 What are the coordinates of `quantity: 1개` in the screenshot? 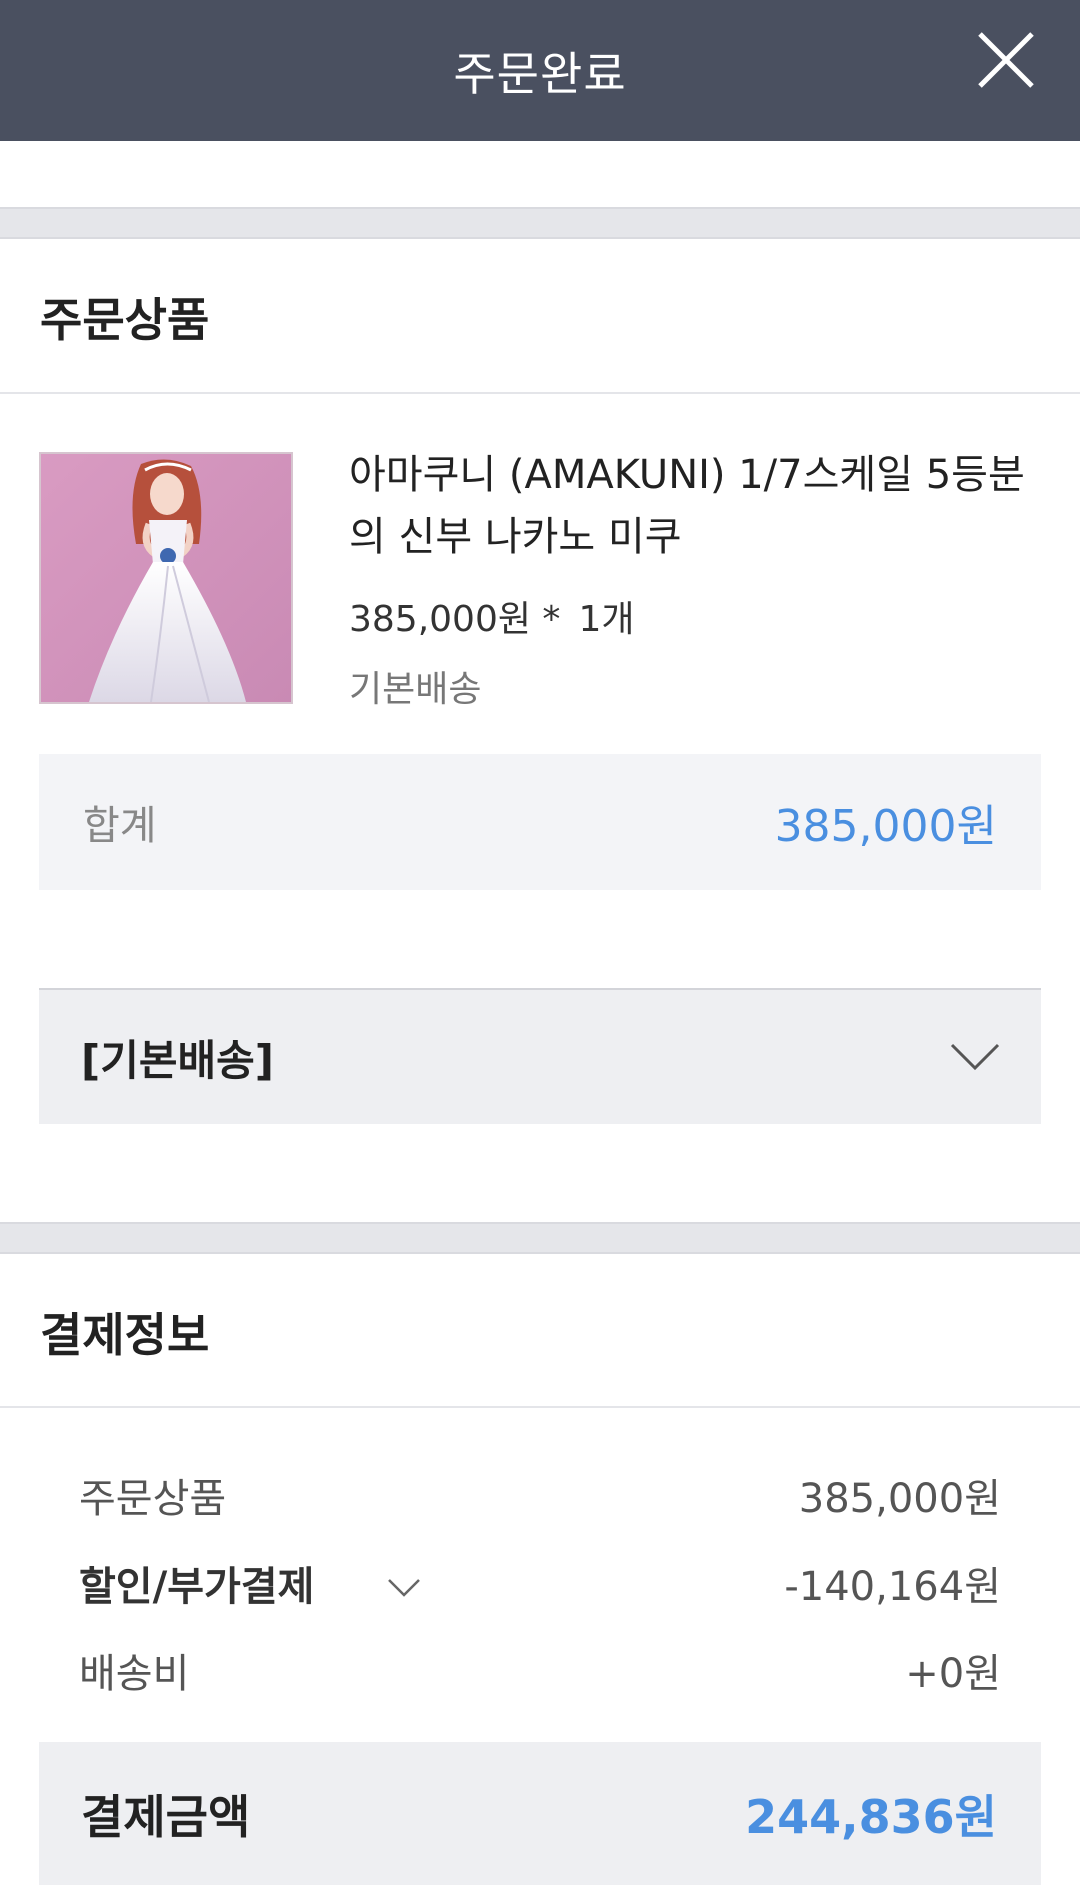 It's located at (606, 619).